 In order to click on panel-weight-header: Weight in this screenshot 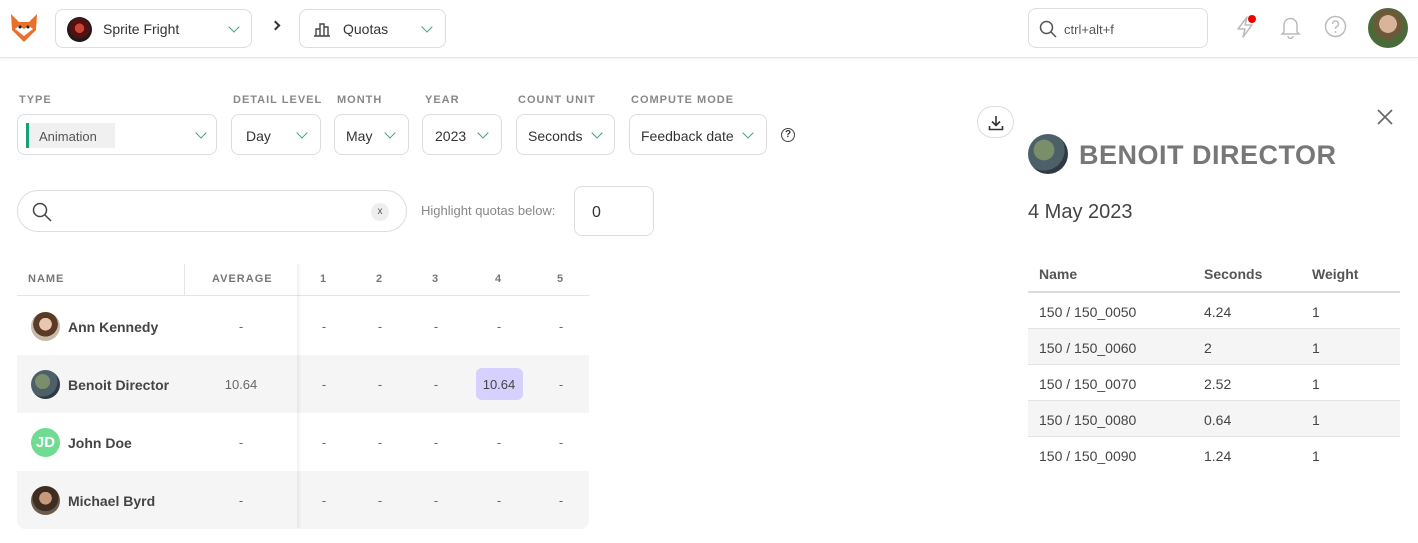, I will do `click(1335, 274)`.